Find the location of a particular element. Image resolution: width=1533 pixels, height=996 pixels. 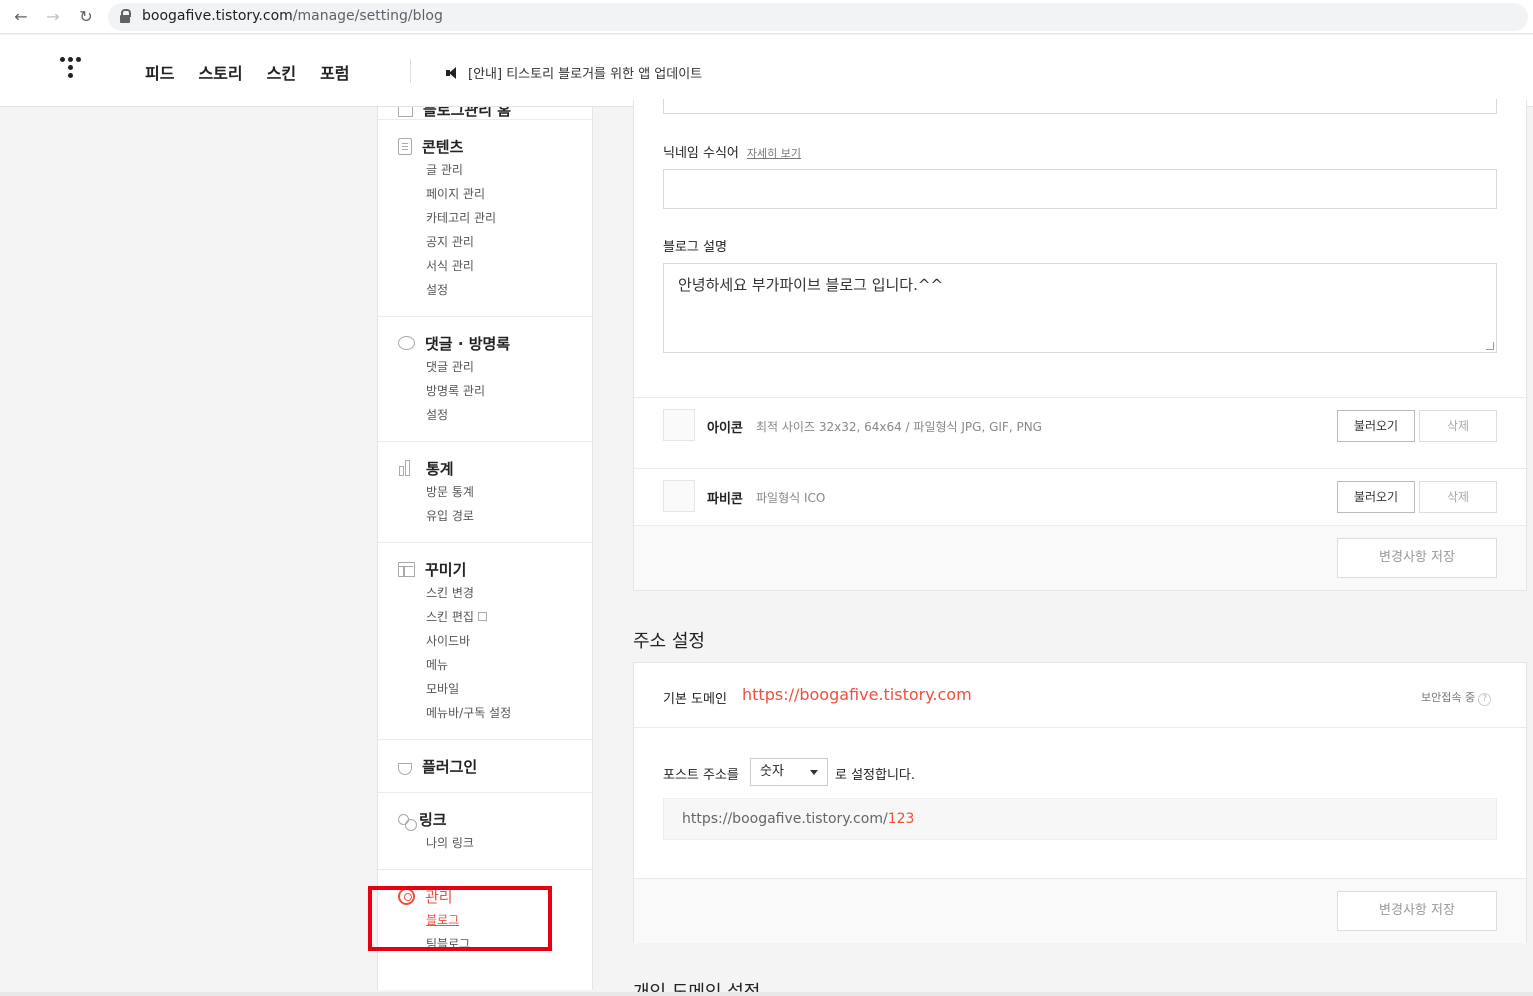

resize-grip-icon is located at coordinates (1490, 346).